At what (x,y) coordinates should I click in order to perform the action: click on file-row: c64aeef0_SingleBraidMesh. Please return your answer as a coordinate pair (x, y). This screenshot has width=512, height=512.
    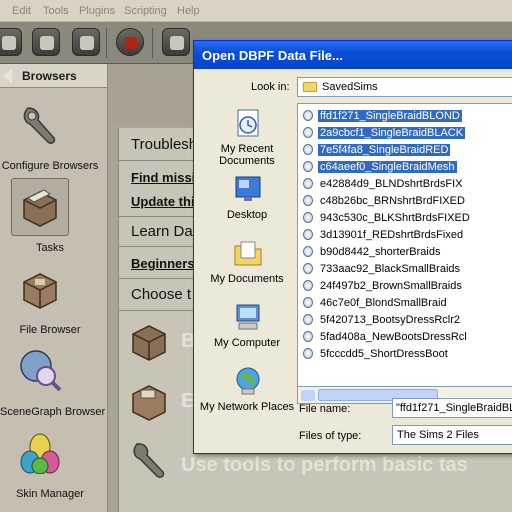
    Looking at the image, I should click on (407, 167).